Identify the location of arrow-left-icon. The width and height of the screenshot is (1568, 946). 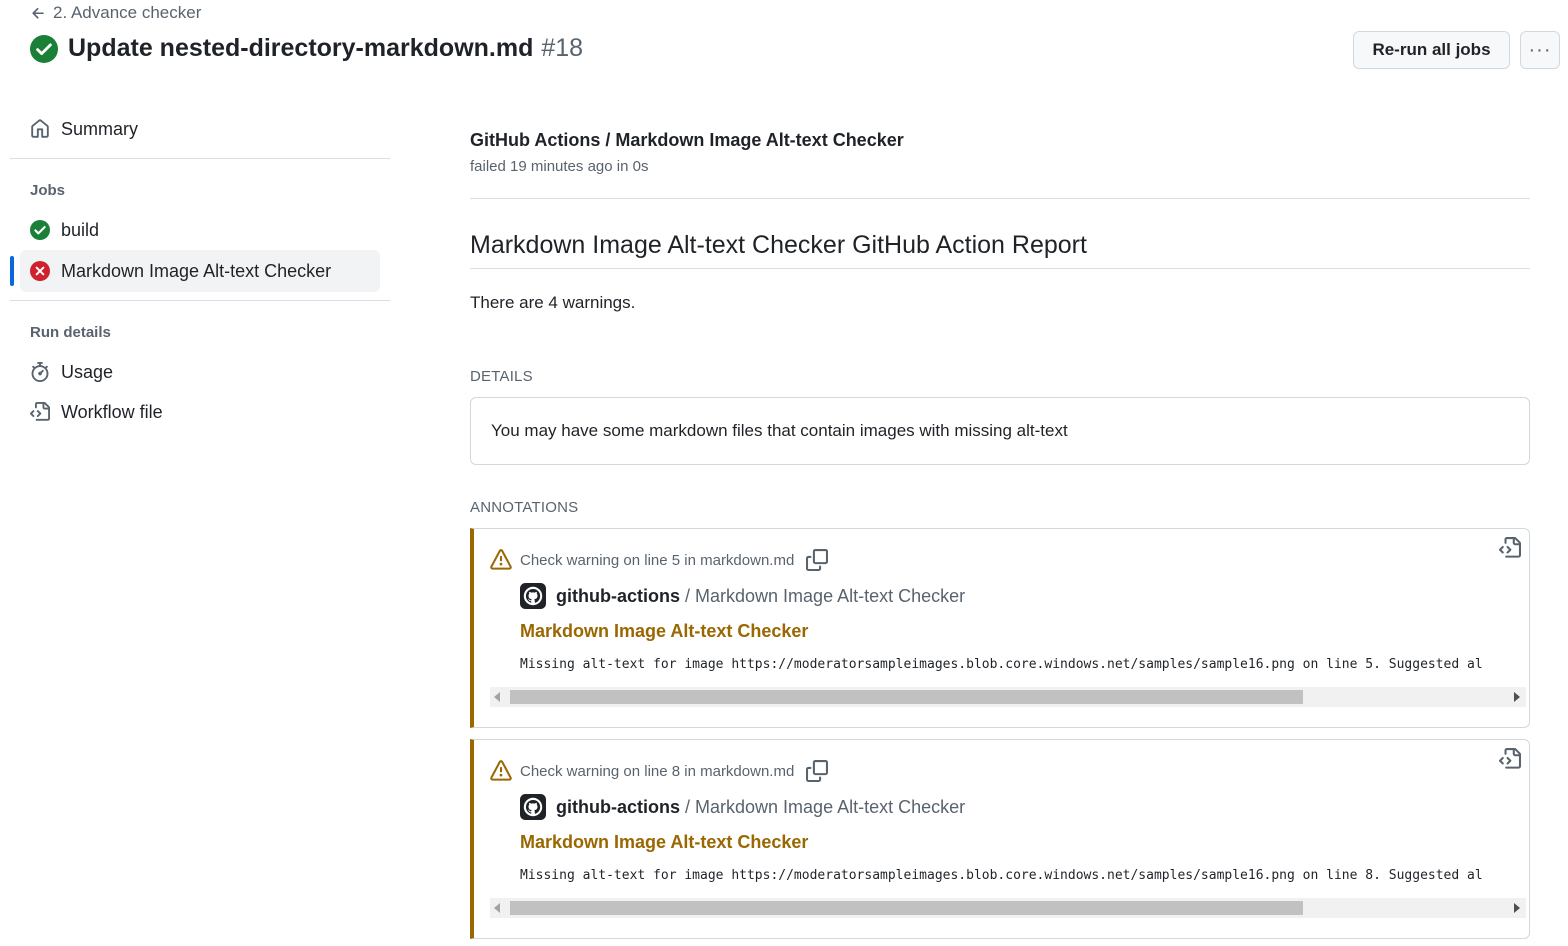
(38, 13).